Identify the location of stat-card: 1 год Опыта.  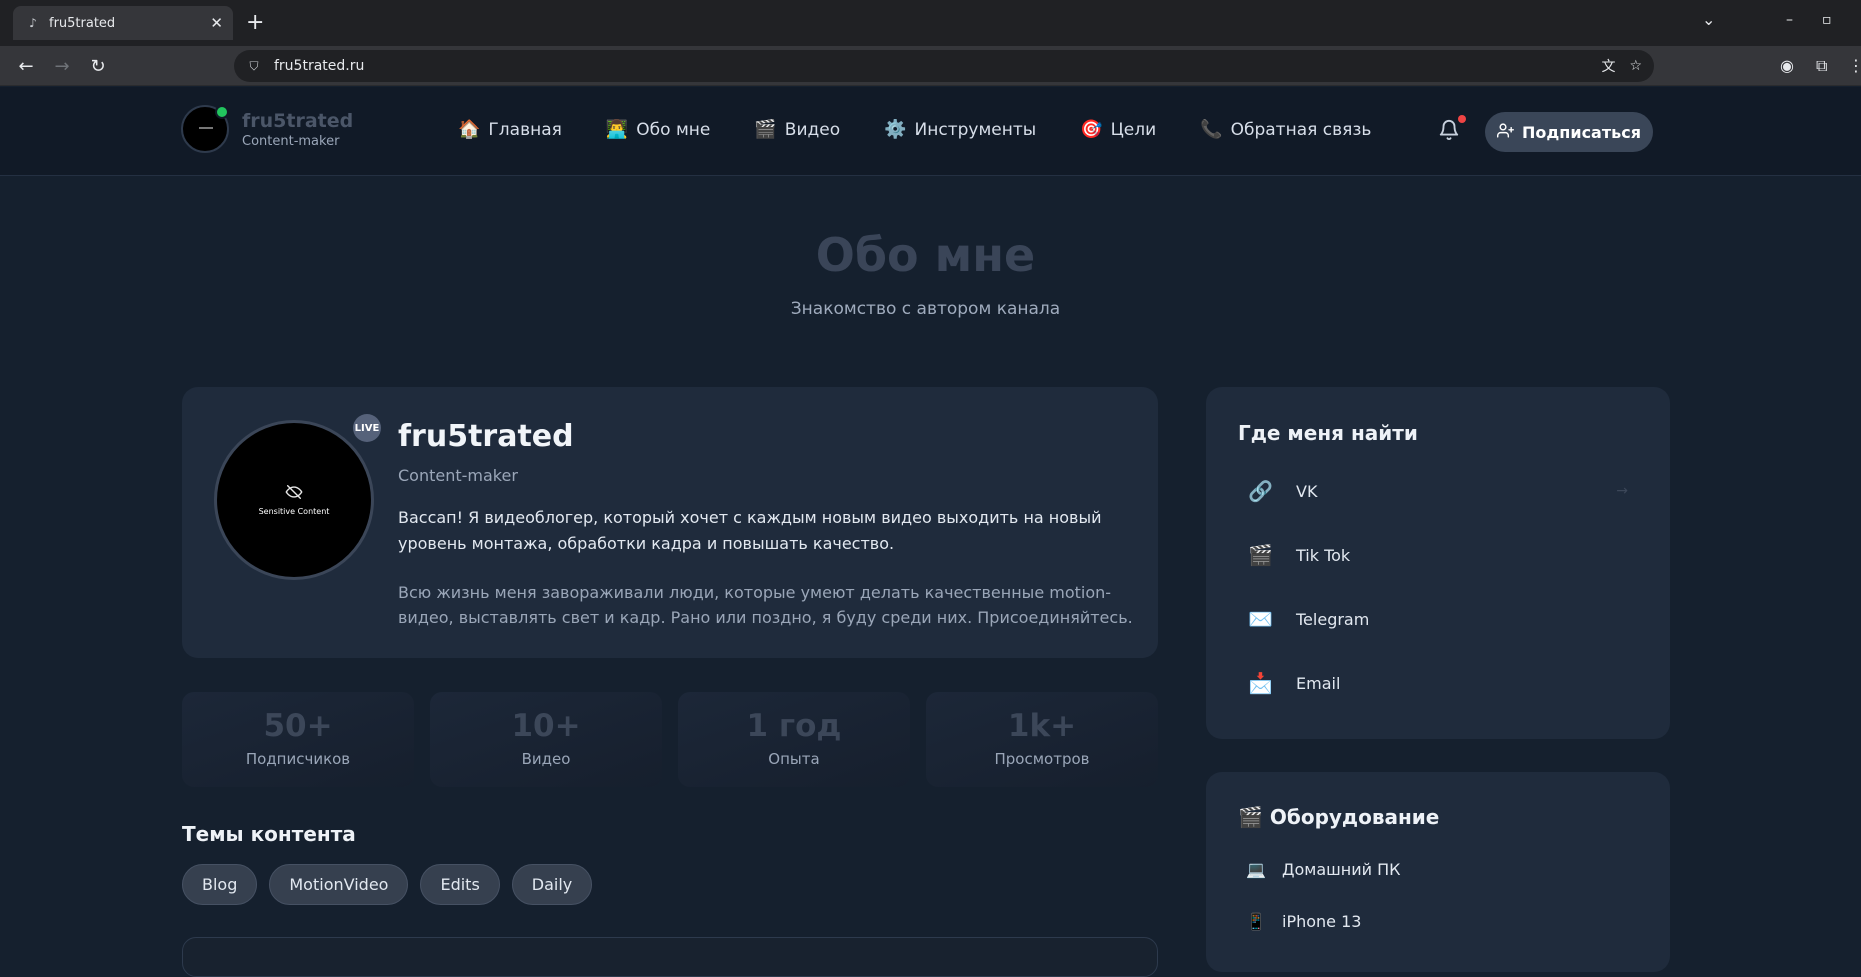
(794, 739).